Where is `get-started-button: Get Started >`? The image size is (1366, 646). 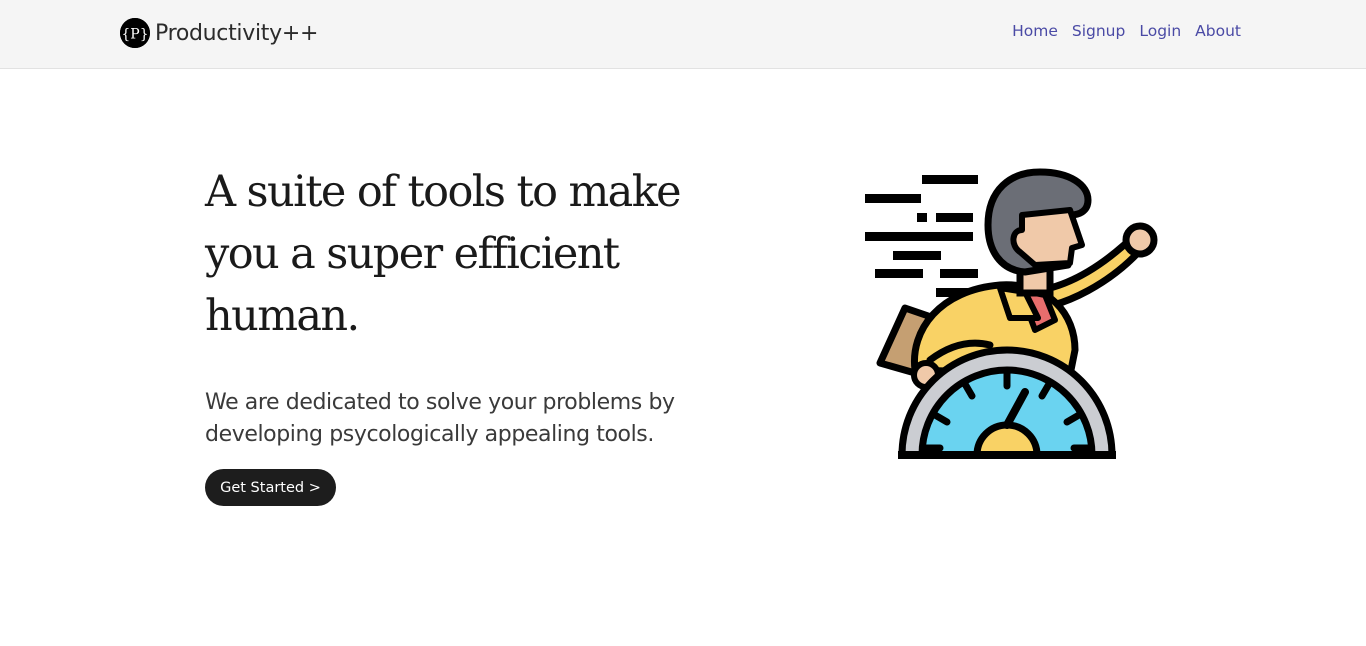 get-started-button: Get Started > is located at coordinates (270, 487).